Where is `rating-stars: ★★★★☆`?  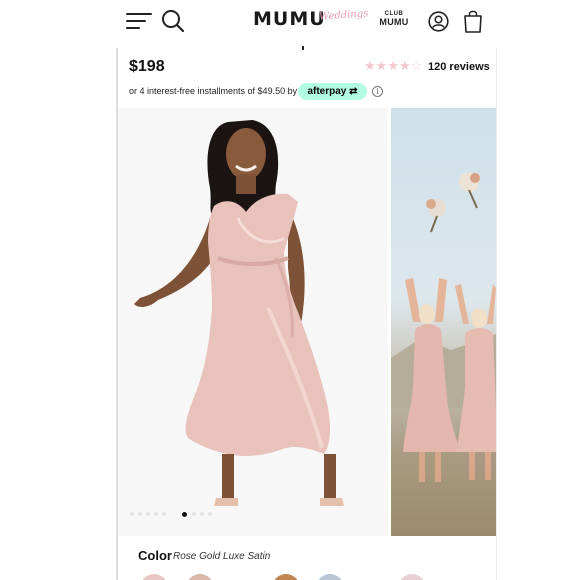 rating-stars: ★★★★☆ is located at coordinates (393, 66).